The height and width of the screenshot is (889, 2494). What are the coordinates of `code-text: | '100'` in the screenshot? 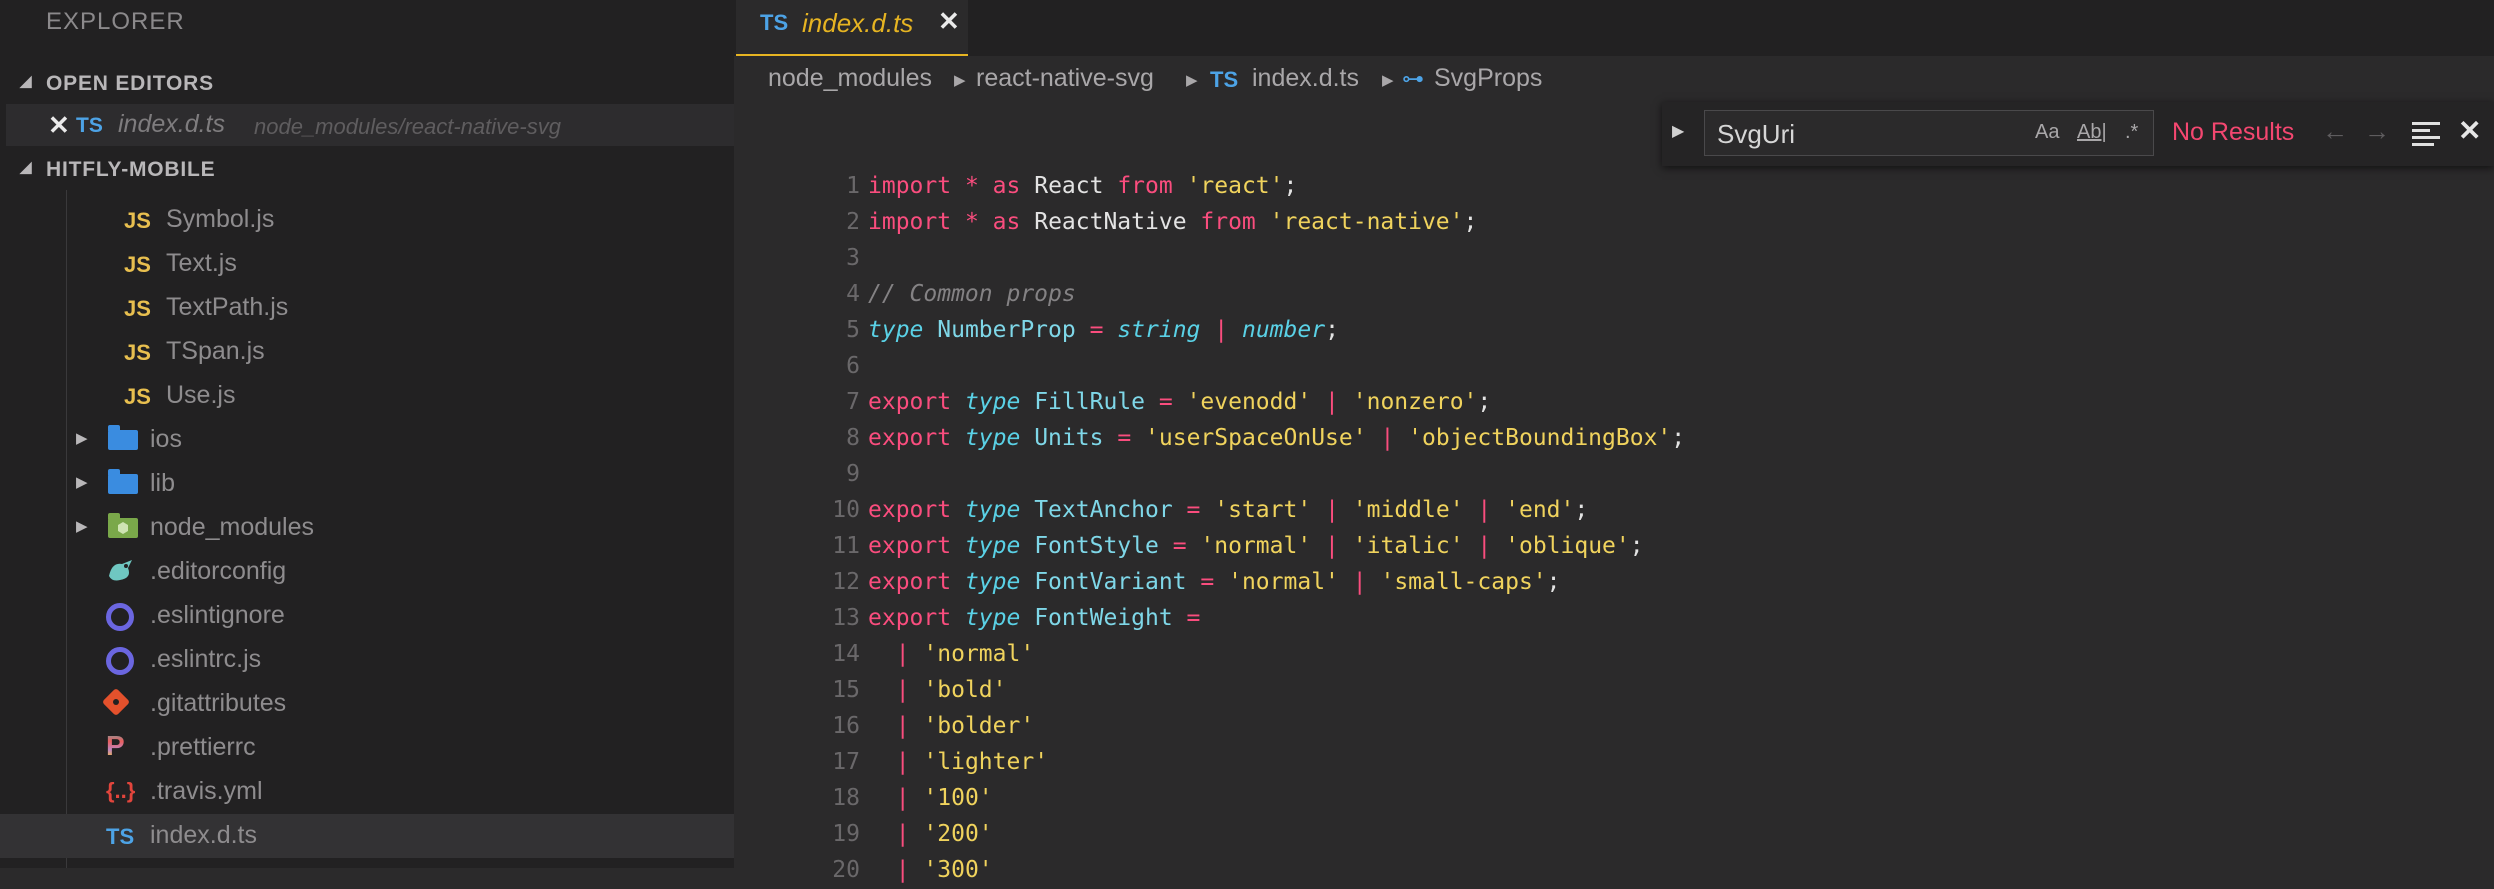 It's located at (930, 798).